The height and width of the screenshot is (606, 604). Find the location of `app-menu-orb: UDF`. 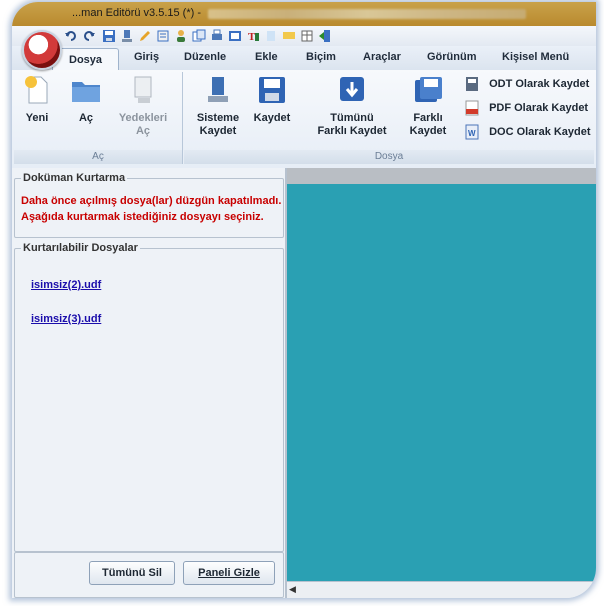

app-menu-orb: UDF is located at coordinates (42, 50).